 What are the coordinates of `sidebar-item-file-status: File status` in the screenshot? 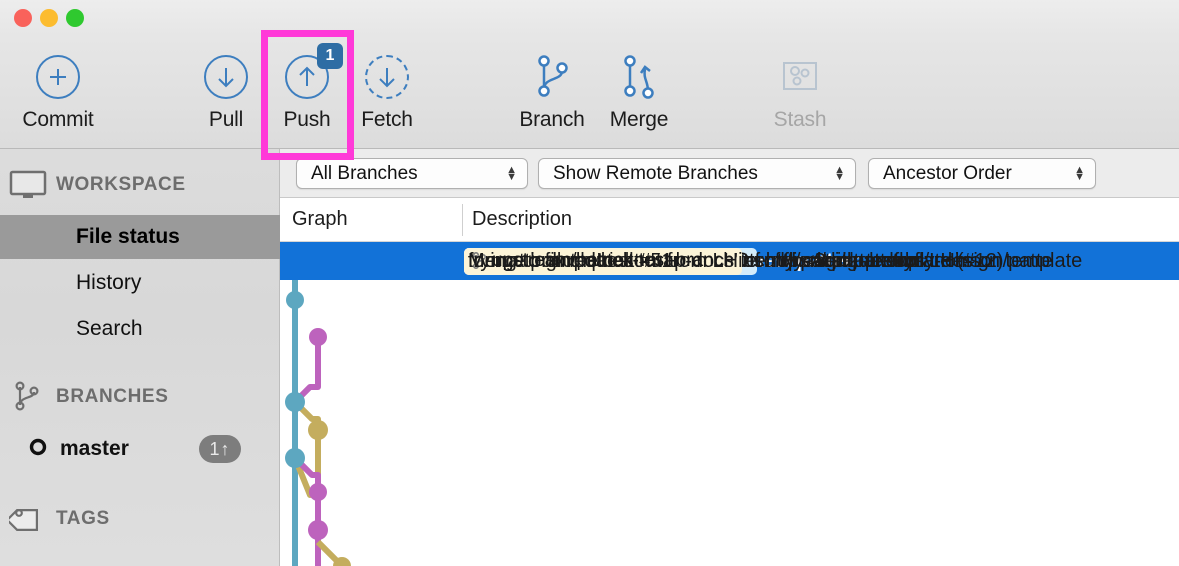 It's located at (140, 237).